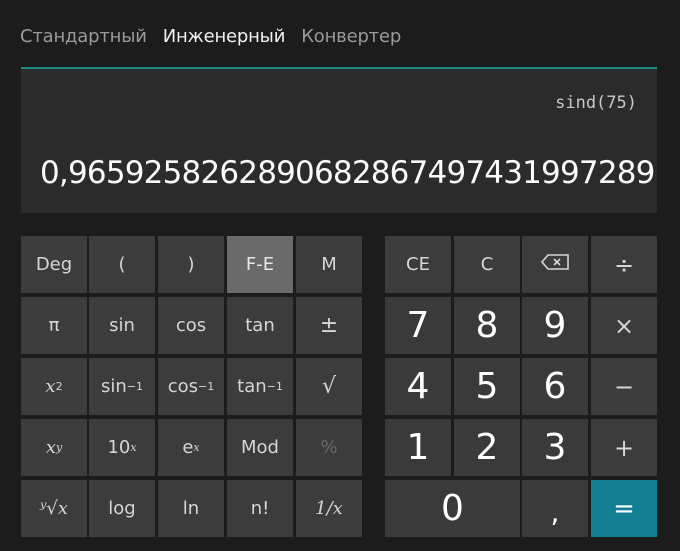  What do you see at coordinates (188, 447) in the screenshot?
I see `exp-label: e` at bounding box center [188, 447].